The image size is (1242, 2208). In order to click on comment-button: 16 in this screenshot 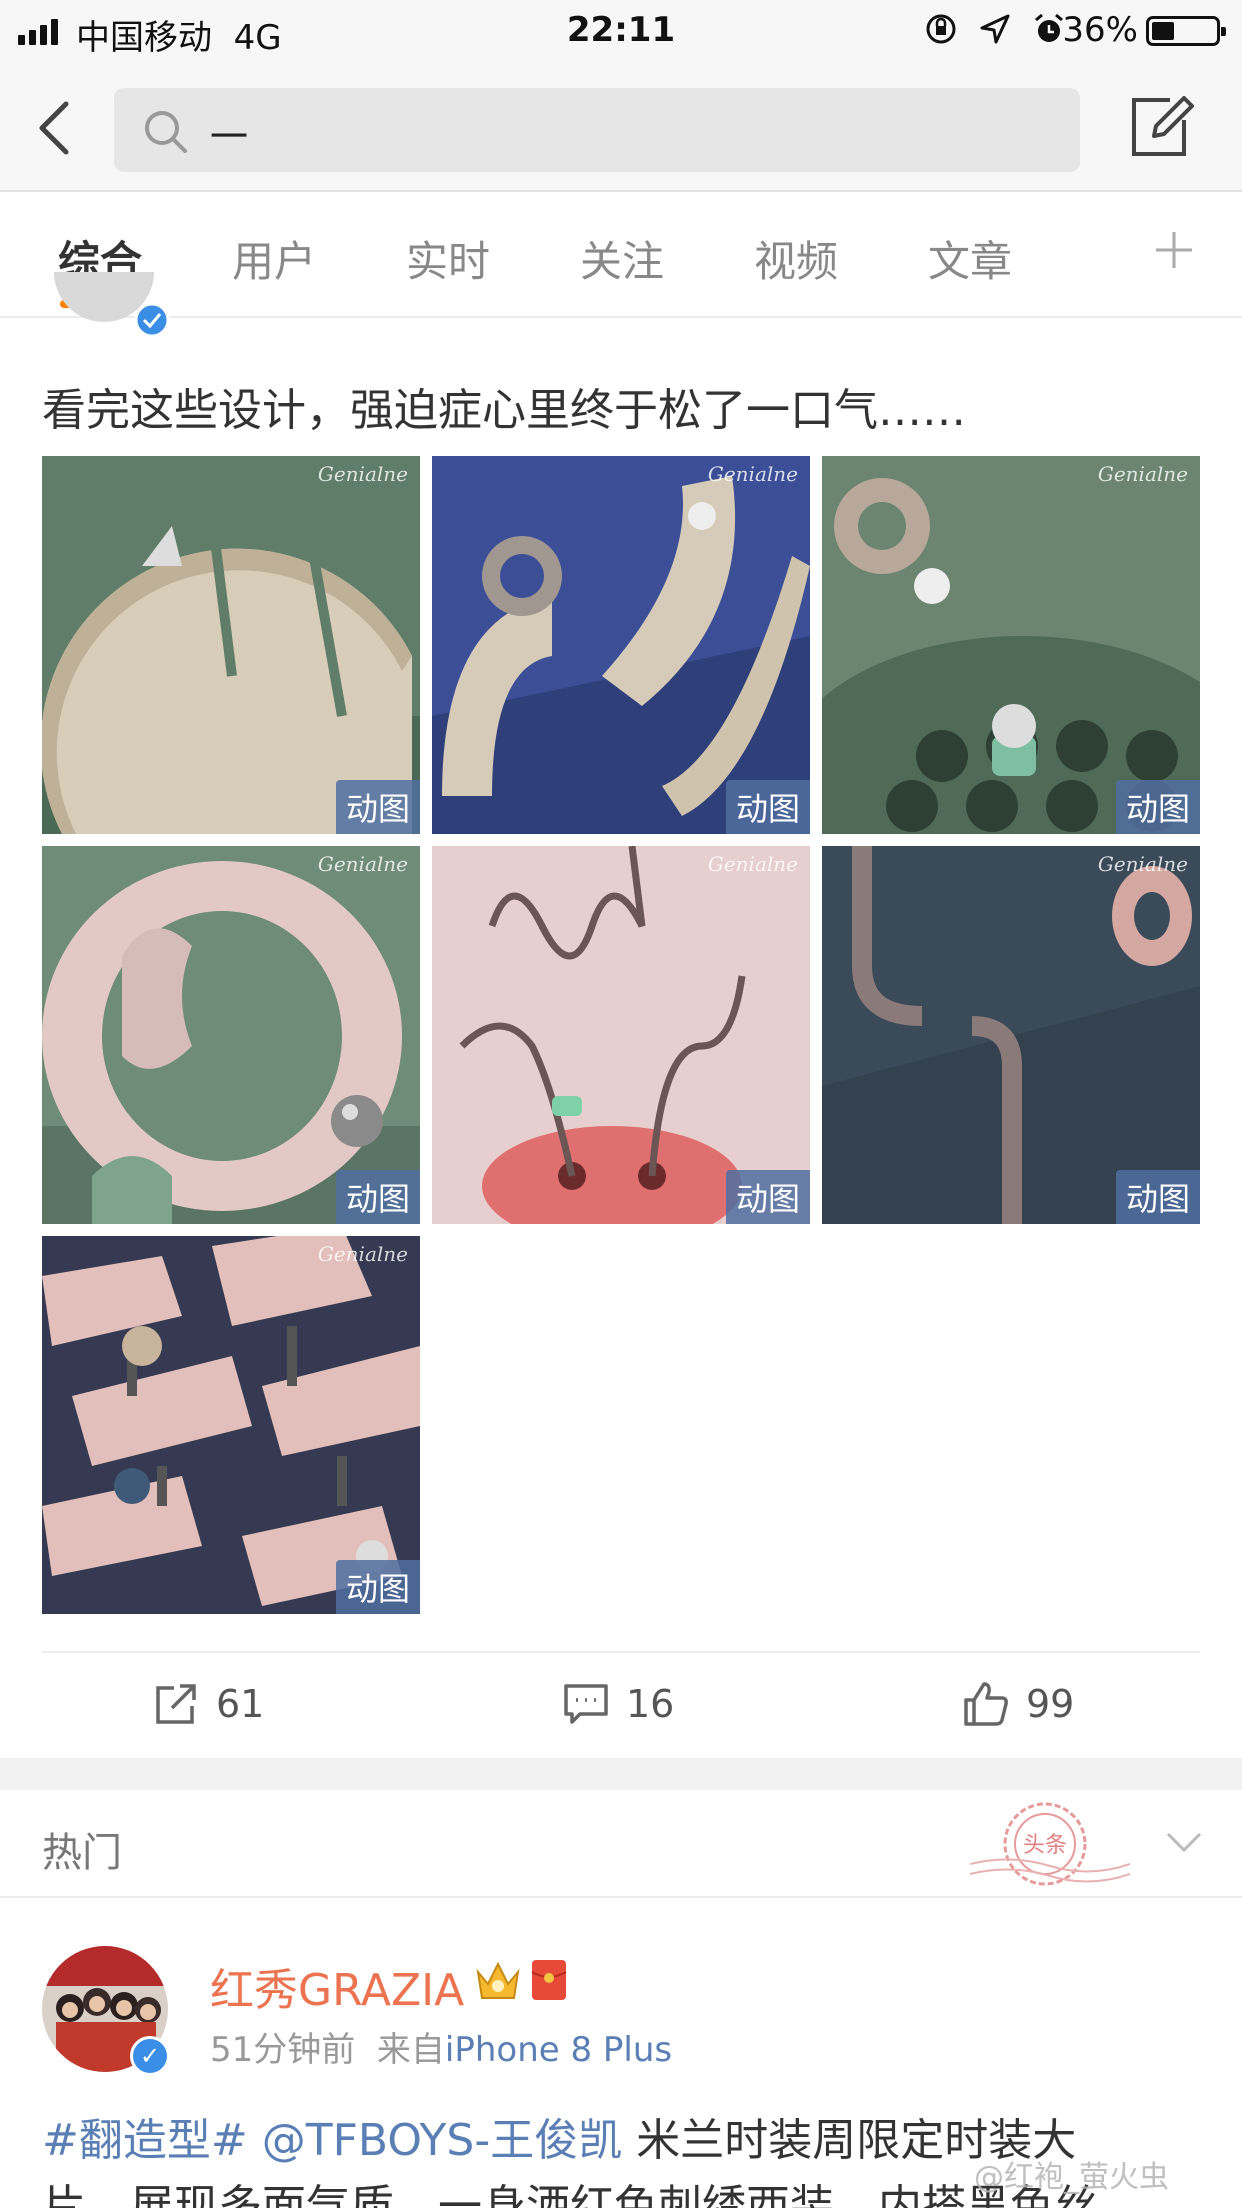, I will do `click(618, 1704)`.